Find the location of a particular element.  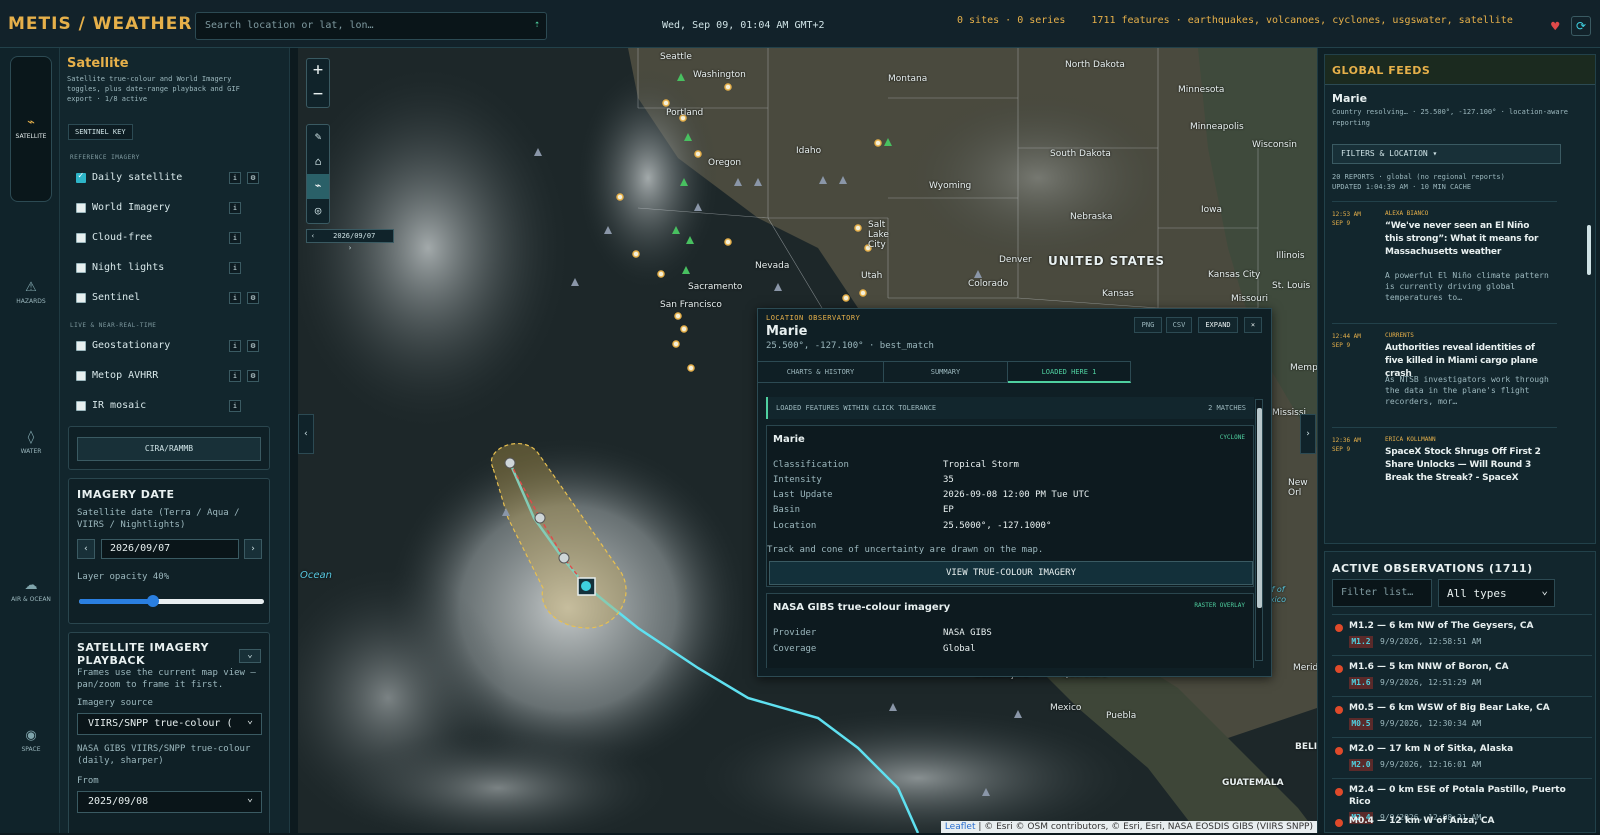

collapse-left-button: ‹ is located at coordinates (306, 434).